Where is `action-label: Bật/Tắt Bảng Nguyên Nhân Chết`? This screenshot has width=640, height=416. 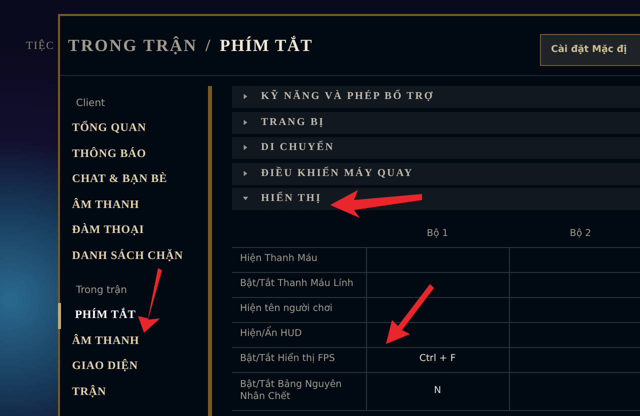 action-label: Bật/Tắt Bảng Nguyên Nhân Chết is located at coordinates (299, 391).